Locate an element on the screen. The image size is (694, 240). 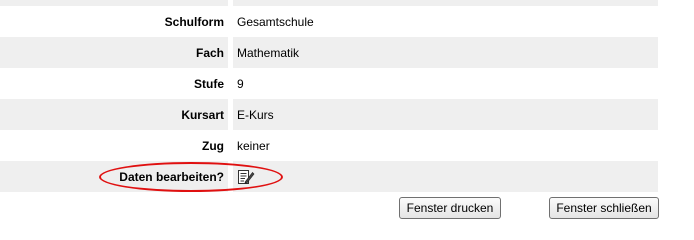
table-row: Schulform Gesamtschule is located at coordinates (329, 21).